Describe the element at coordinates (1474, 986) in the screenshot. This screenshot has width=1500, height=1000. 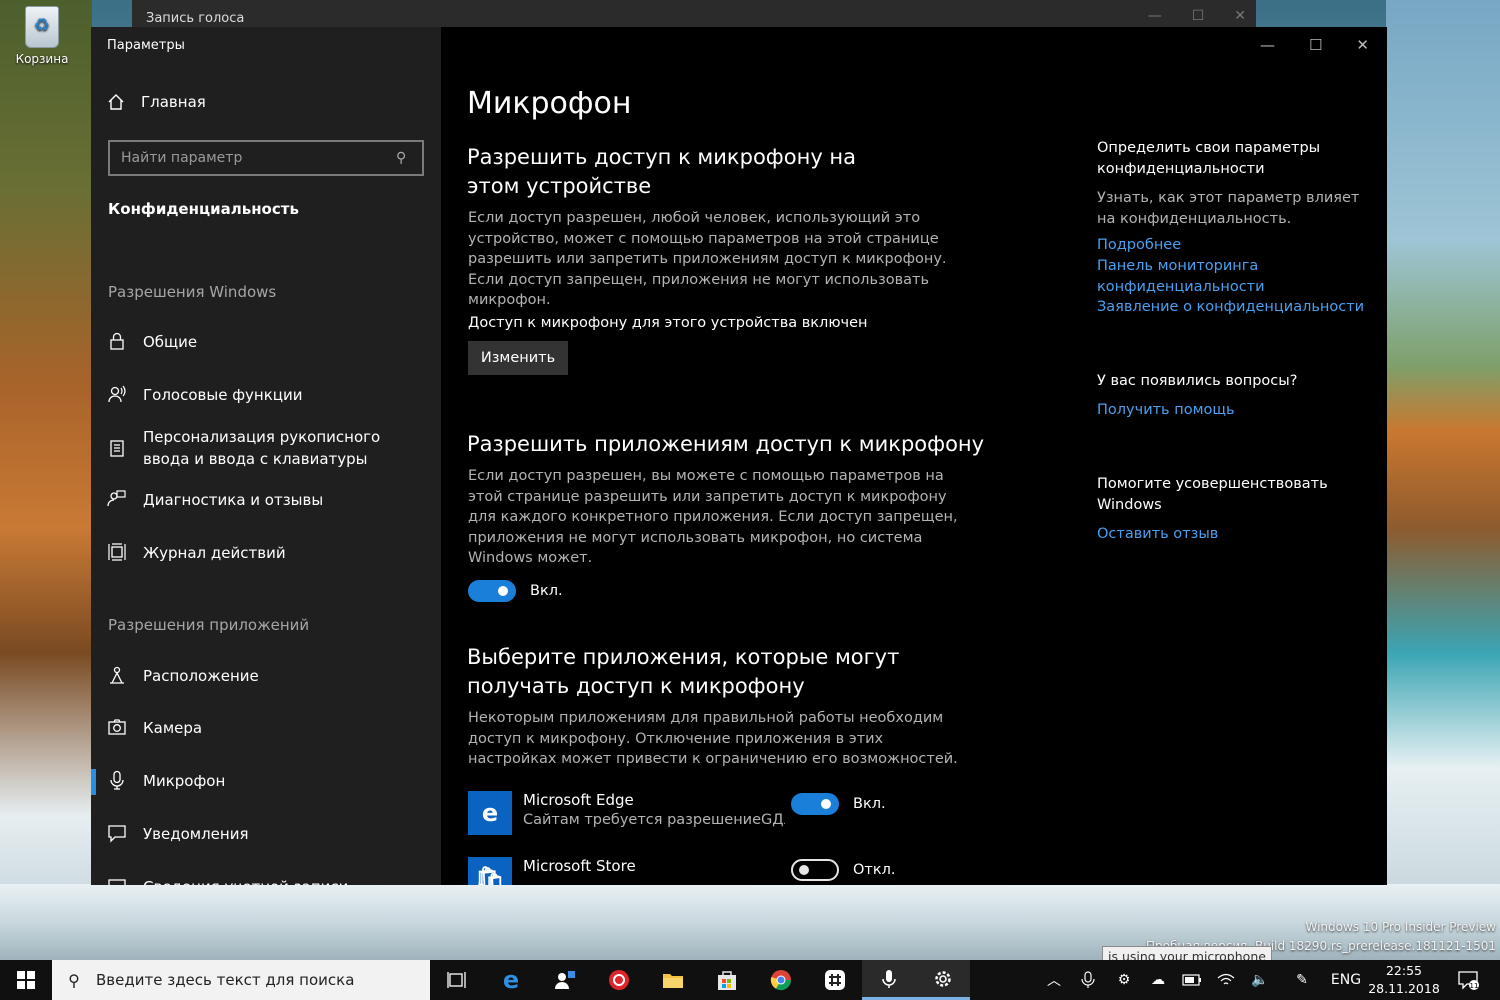
I see `notification-count: 11` at that location.